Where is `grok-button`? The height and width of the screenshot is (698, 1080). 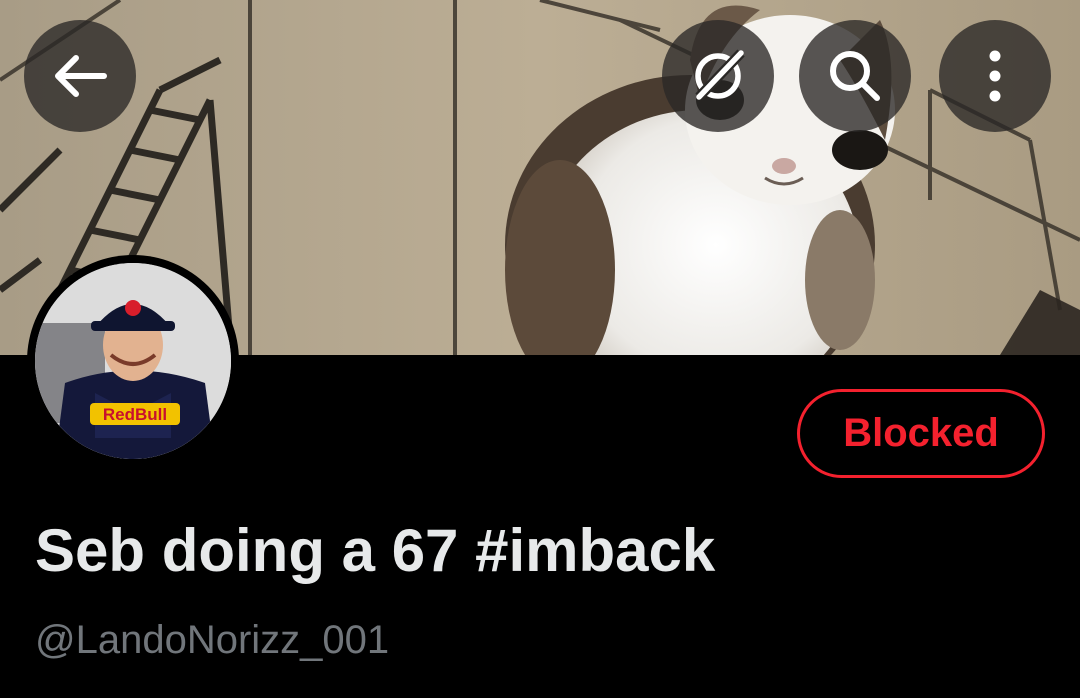
grok-button is located at coordinates (718, 76).